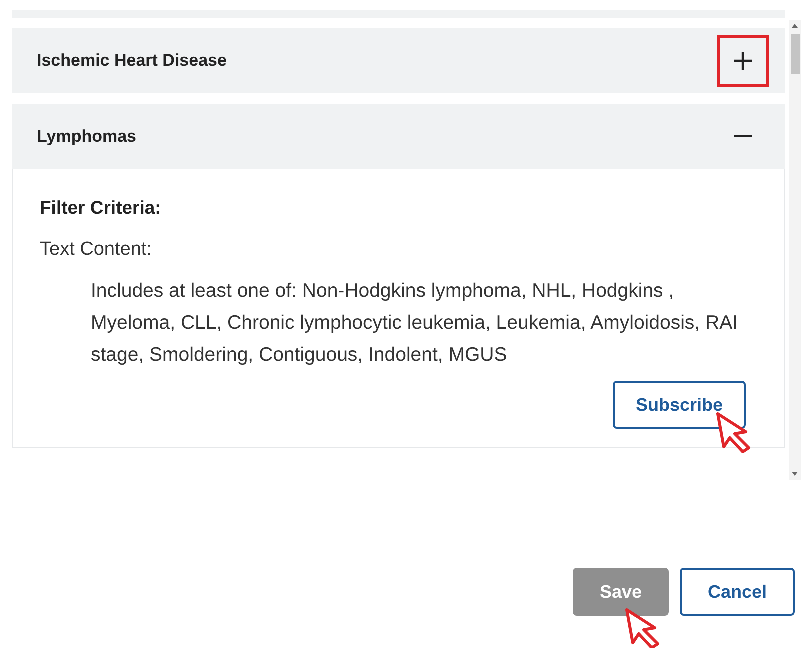 The width and height of the screenshot is (801, 648). Describe the element at coordinates (101, 208) in the screenshot. I see `criteria-heading: Filter Criteria:` at that location.